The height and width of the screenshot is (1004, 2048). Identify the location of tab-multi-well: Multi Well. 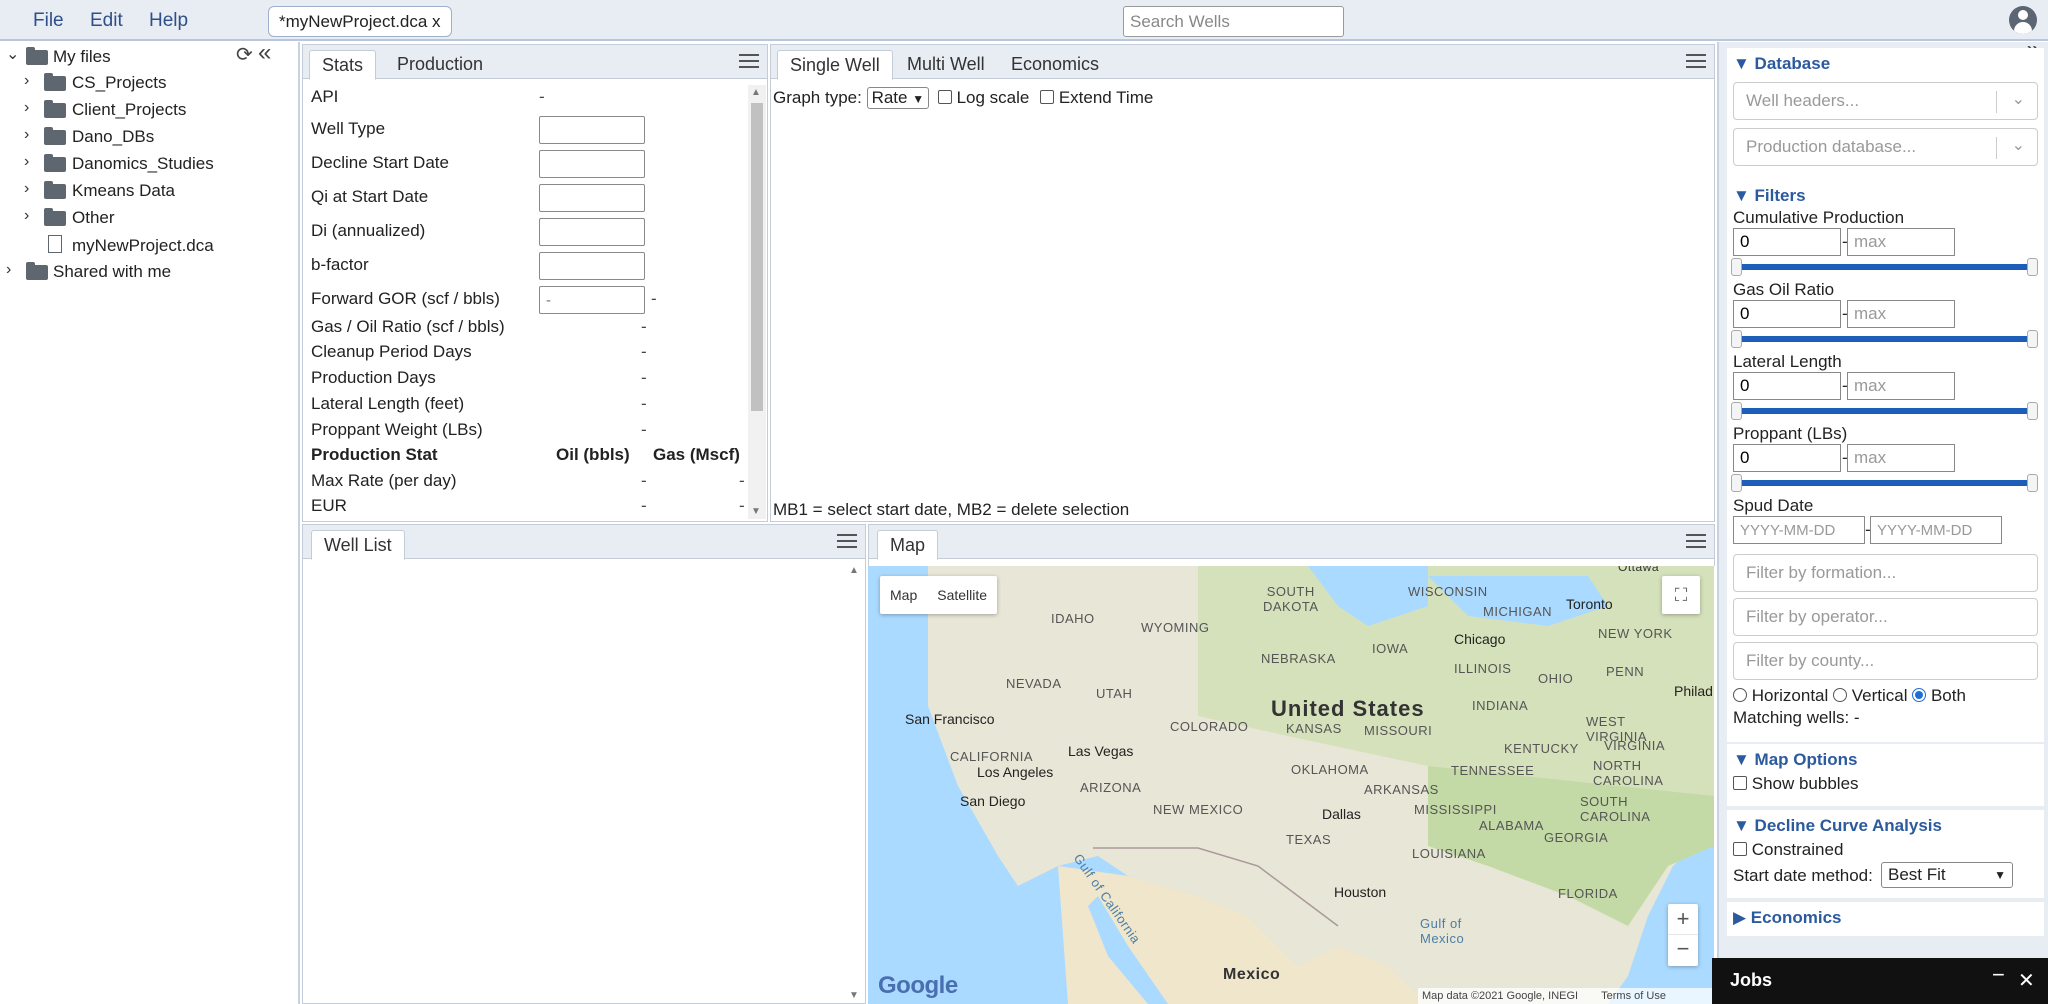
(946, 65).